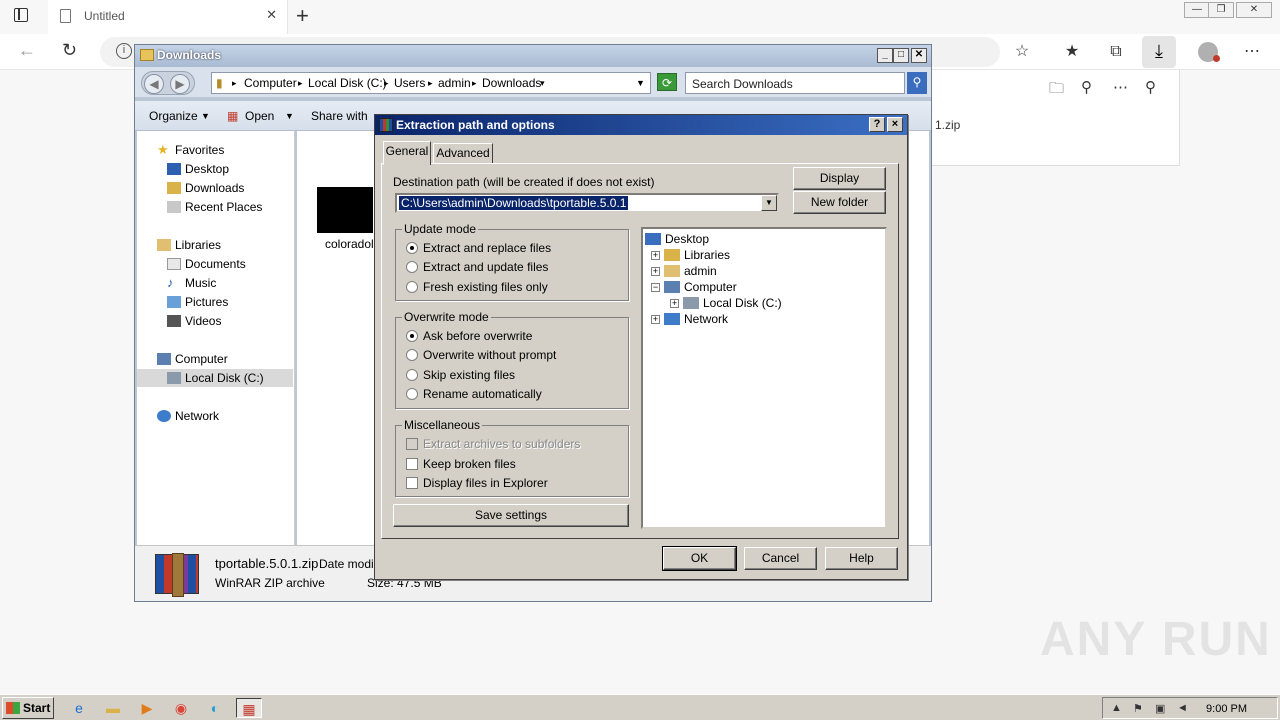 The width and height of the screenshot is (1280, 720). I want to click on sidebar-item-pictures: Pictures, so click(197, 302).